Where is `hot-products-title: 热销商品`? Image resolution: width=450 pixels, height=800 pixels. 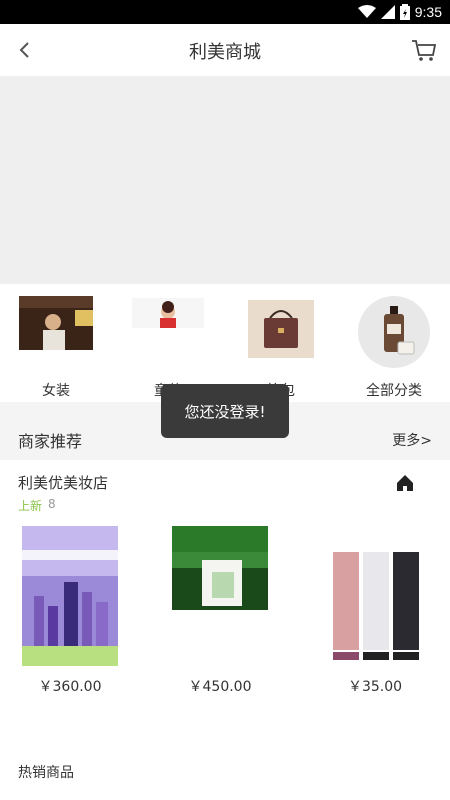 hot-products-title: 热销商品 is located at coordinates (46, 773).